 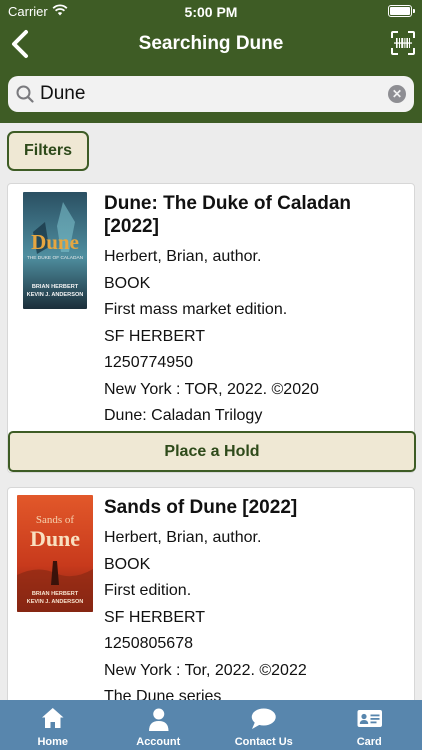 I want to click on chat-bubble-icon, so click(x=263, y=718).